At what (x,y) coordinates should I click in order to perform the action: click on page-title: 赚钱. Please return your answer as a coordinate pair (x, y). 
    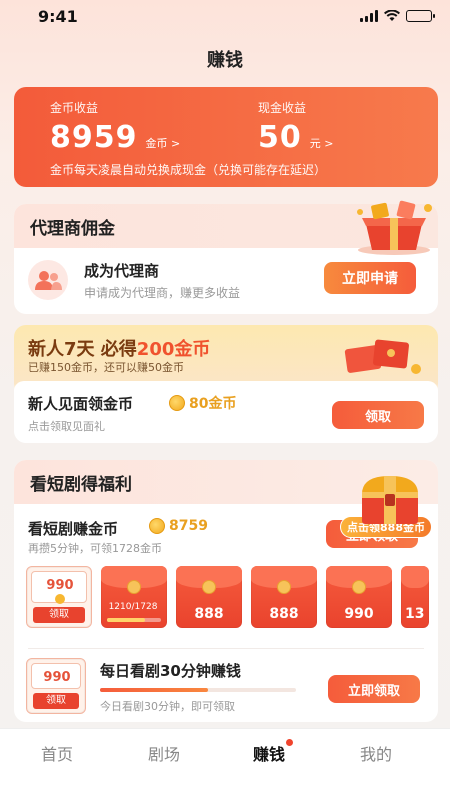
    Looking at the image, I should click on (225, 60).